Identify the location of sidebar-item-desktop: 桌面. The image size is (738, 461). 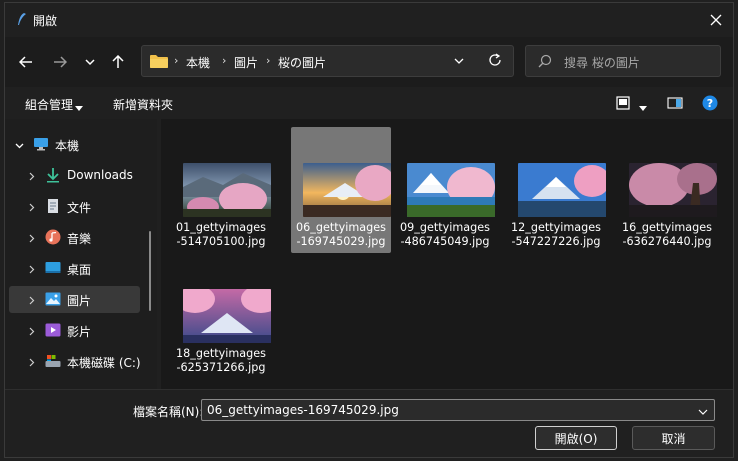
(72, 268).